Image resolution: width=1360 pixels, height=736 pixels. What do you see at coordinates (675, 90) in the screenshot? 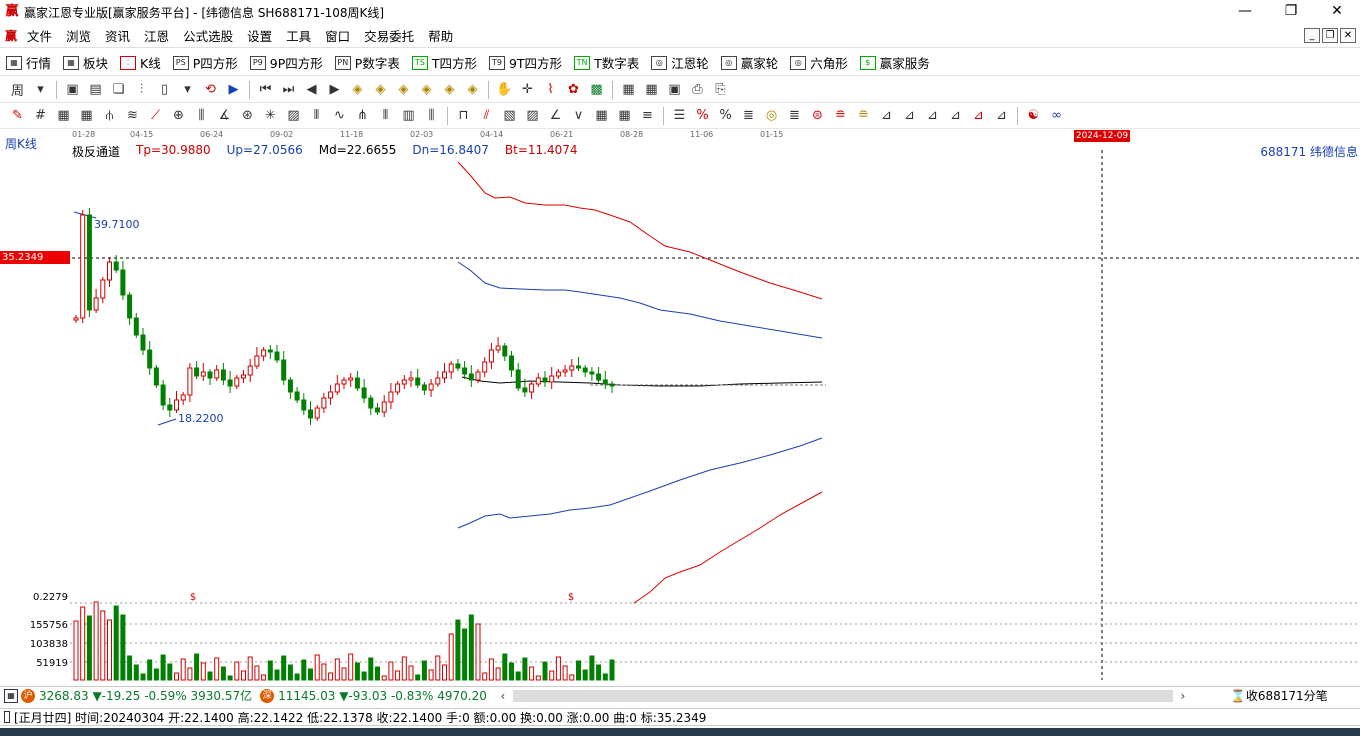
I see `save-icon: ▣` at bounding box center [675, 90].